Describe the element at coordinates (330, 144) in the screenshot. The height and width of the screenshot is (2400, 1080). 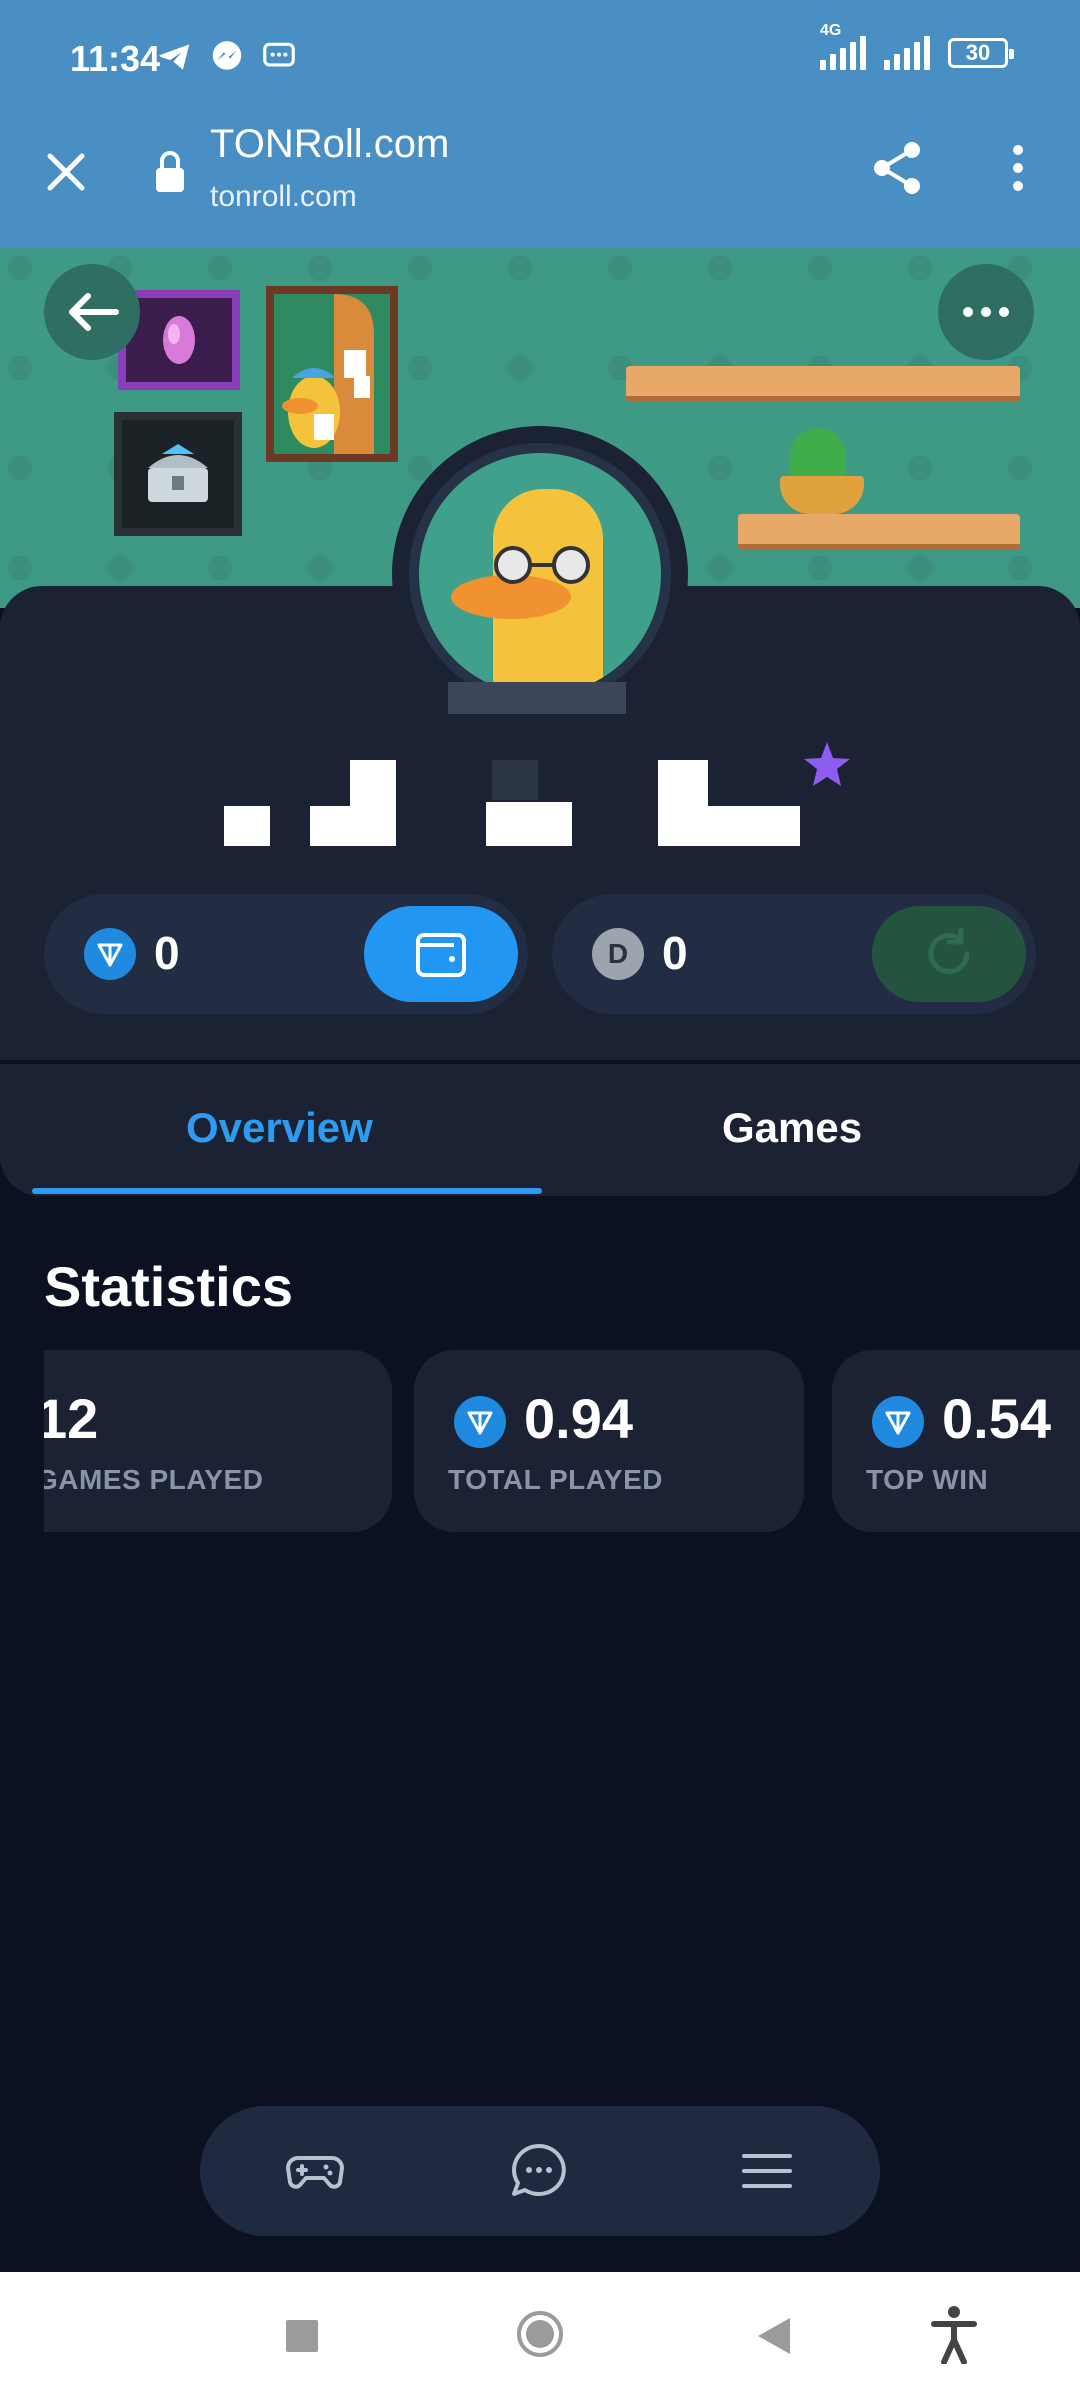
I see `page-title: TONRoll.com` at that location.